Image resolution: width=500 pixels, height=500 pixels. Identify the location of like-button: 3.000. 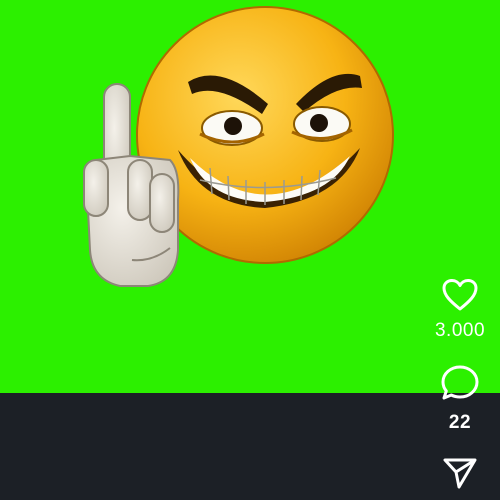
(460, 310).